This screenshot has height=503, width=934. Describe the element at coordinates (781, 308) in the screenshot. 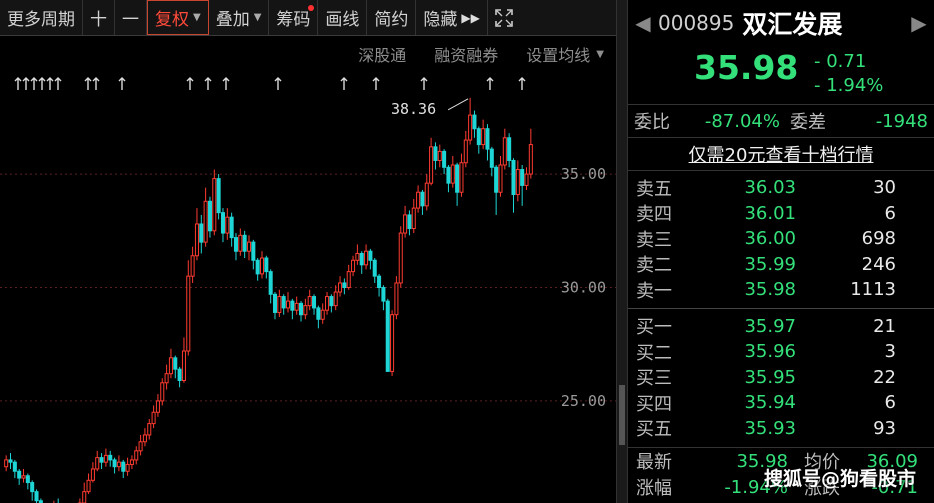

I see `book-separator` at that location.